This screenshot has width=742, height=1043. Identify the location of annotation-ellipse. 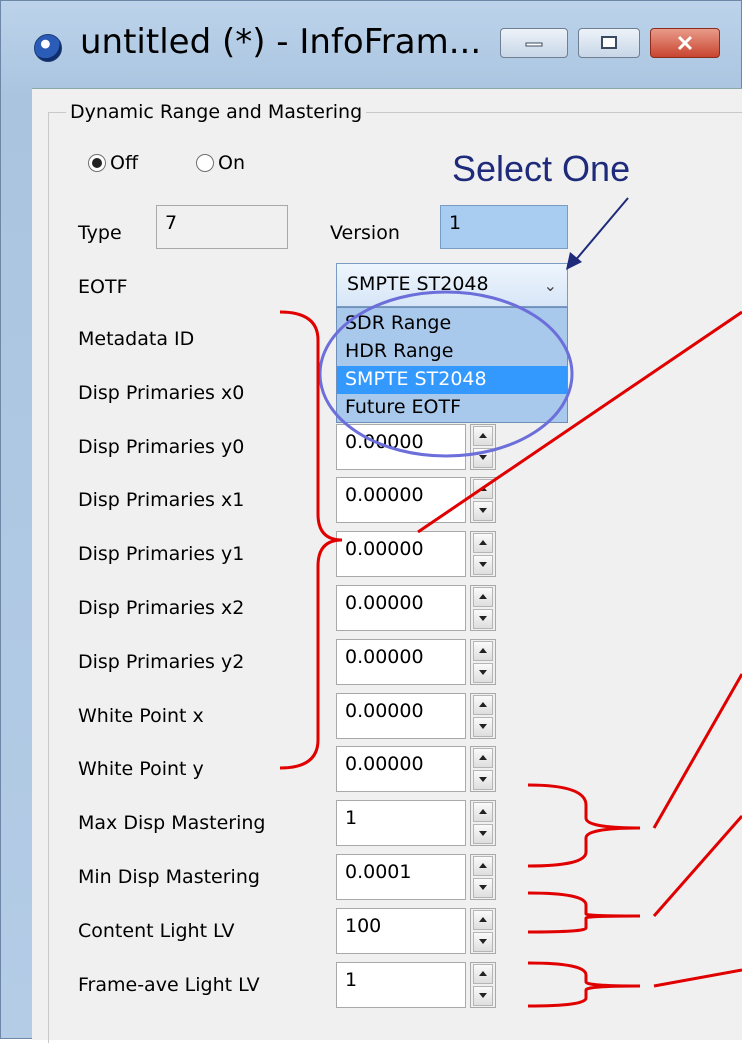
(446, 374).